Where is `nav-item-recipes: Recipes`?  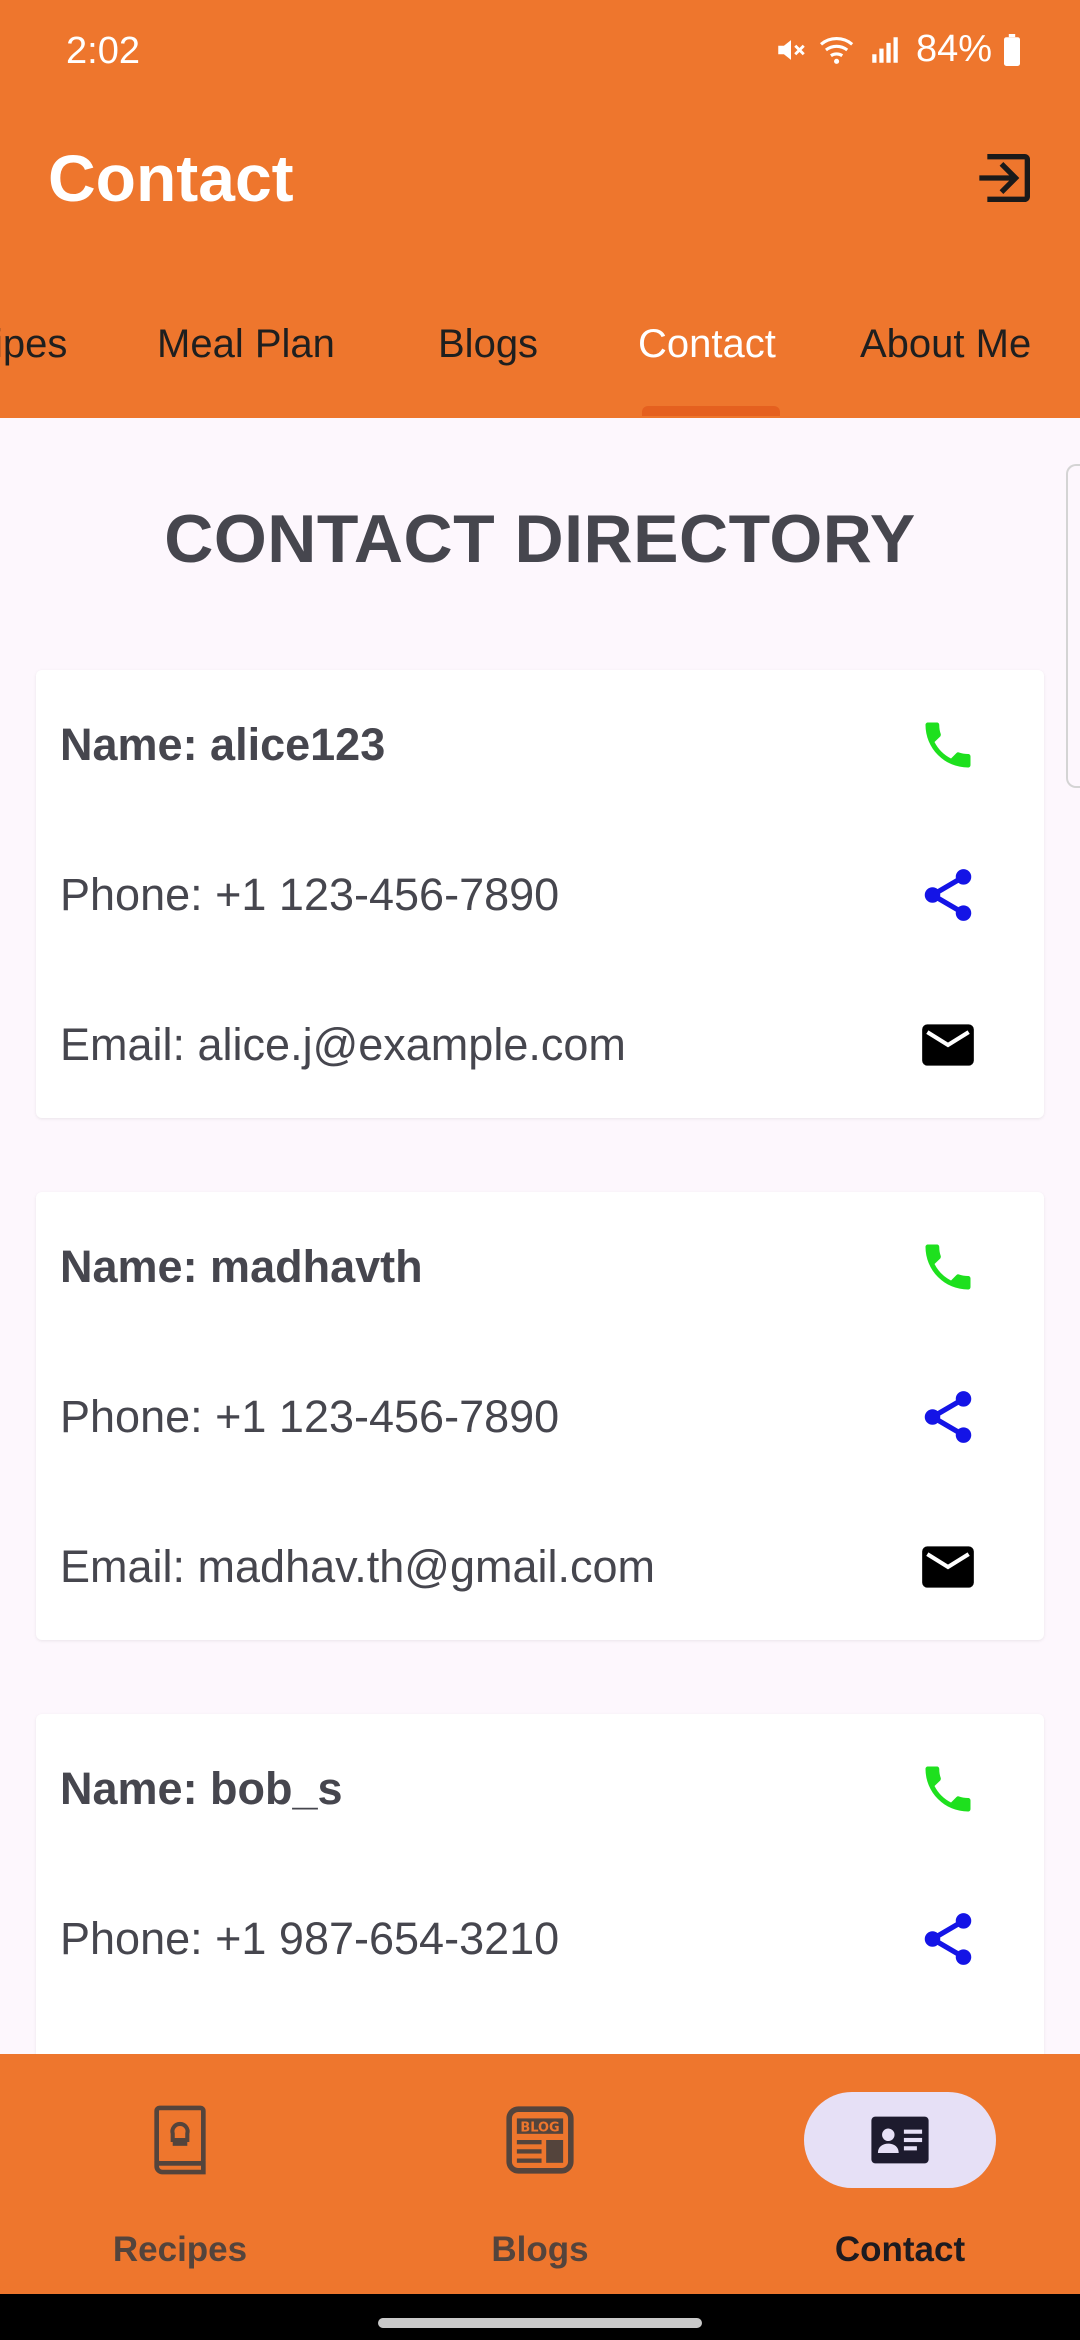 nav-item-recipes: Recipes is located at coordinates (180, 2174).